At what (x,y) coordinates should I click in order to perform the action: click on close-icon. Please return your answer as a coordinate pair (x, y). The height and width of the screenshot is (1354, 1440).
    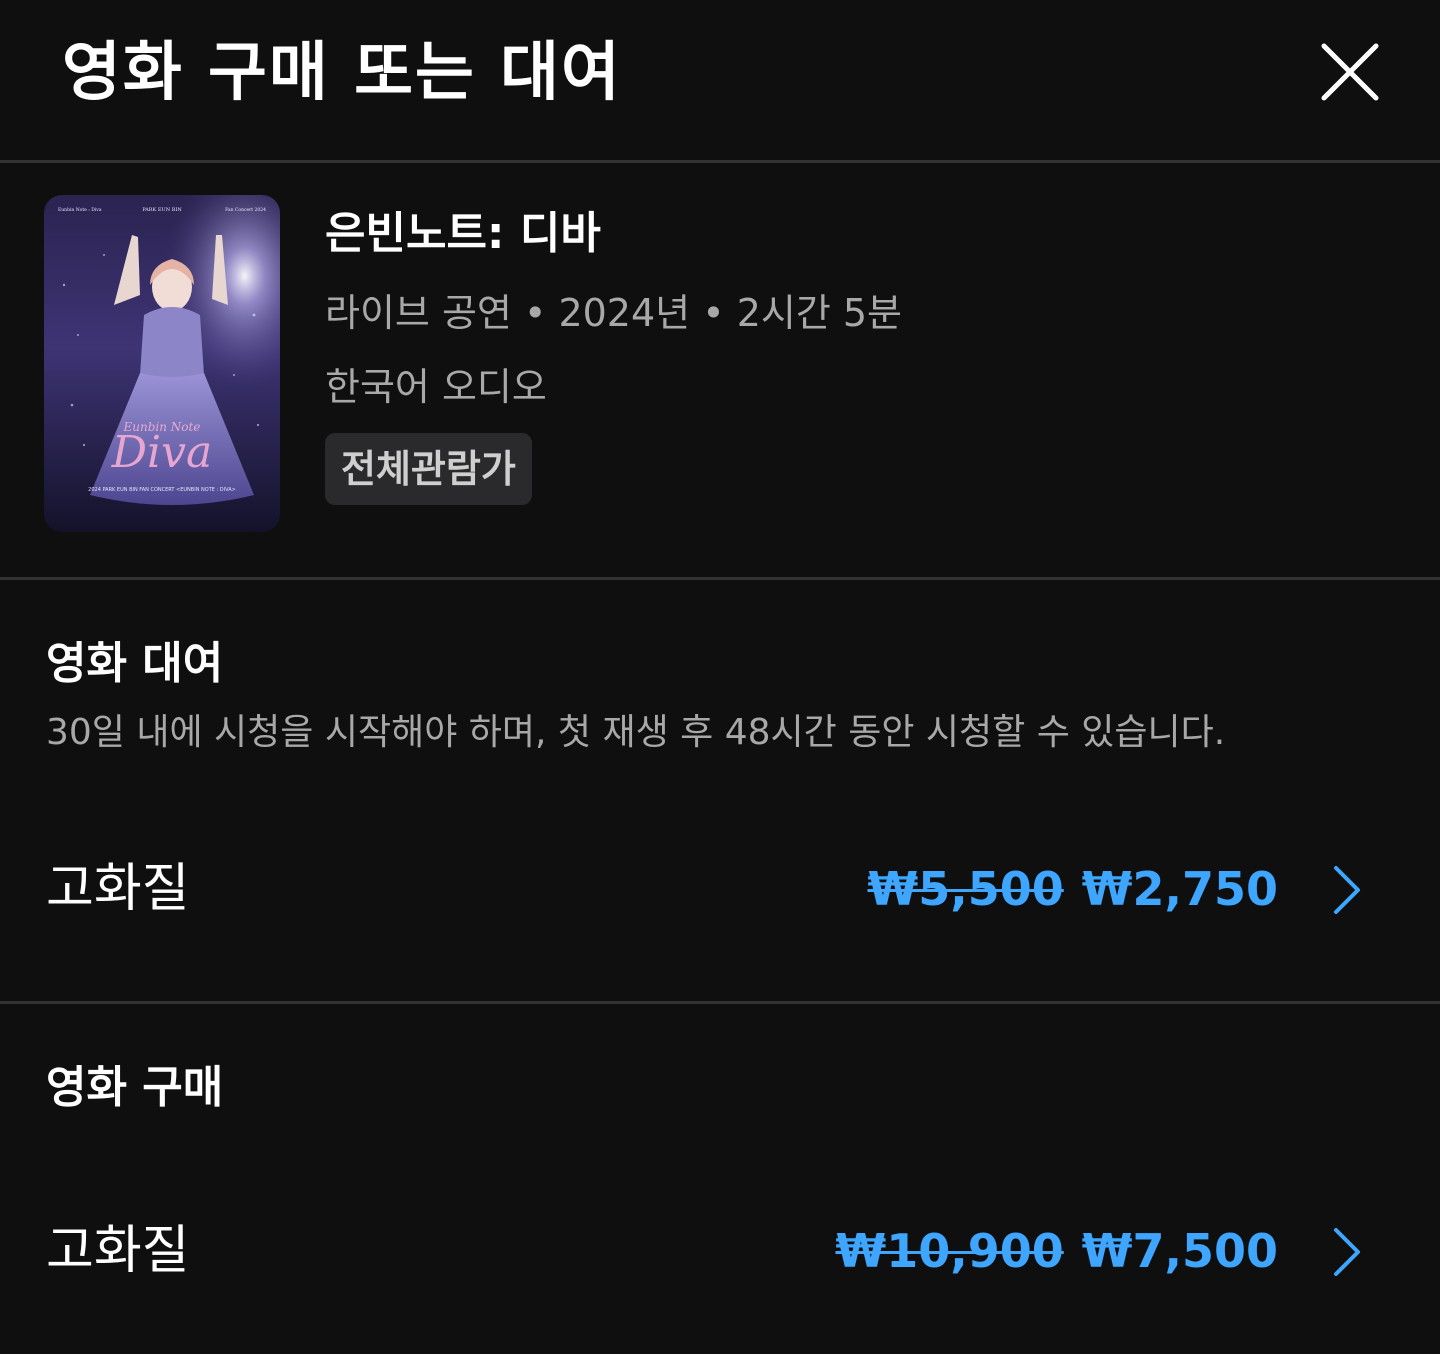
    Looking at the image, I should click on (1350, 72).